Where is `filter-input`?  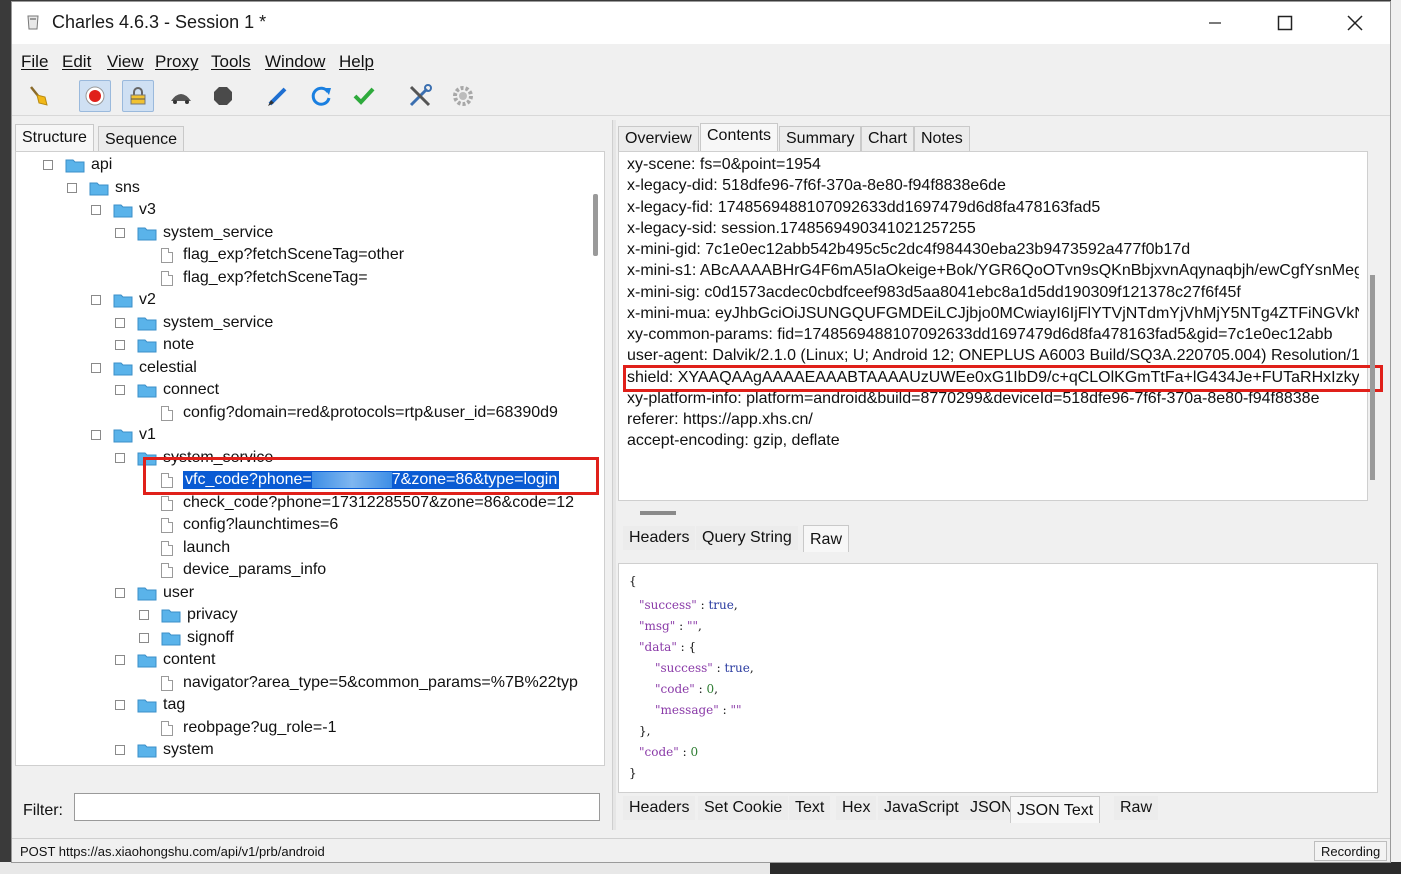 filter-input is located at coordinates (337, 807).